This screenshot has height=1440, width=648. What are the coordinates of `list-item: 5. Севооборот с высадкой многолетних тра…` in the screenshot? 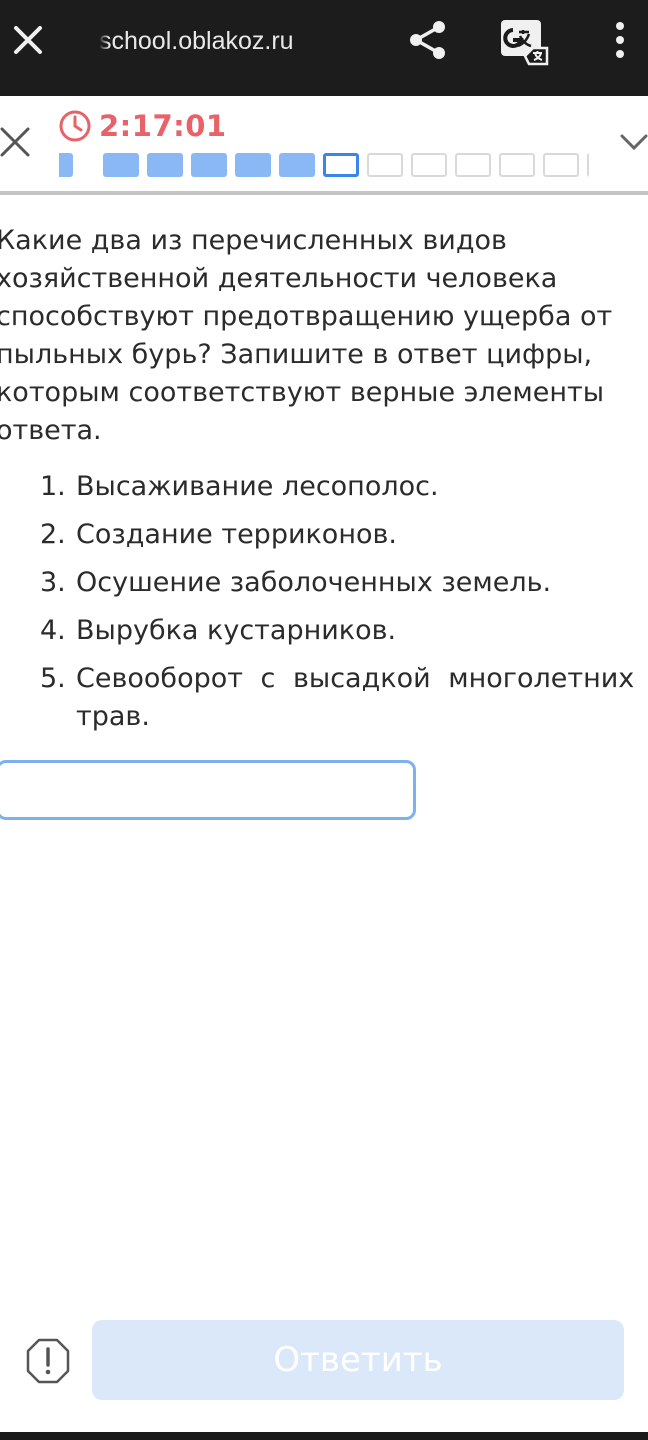 It's located at (324, 698).